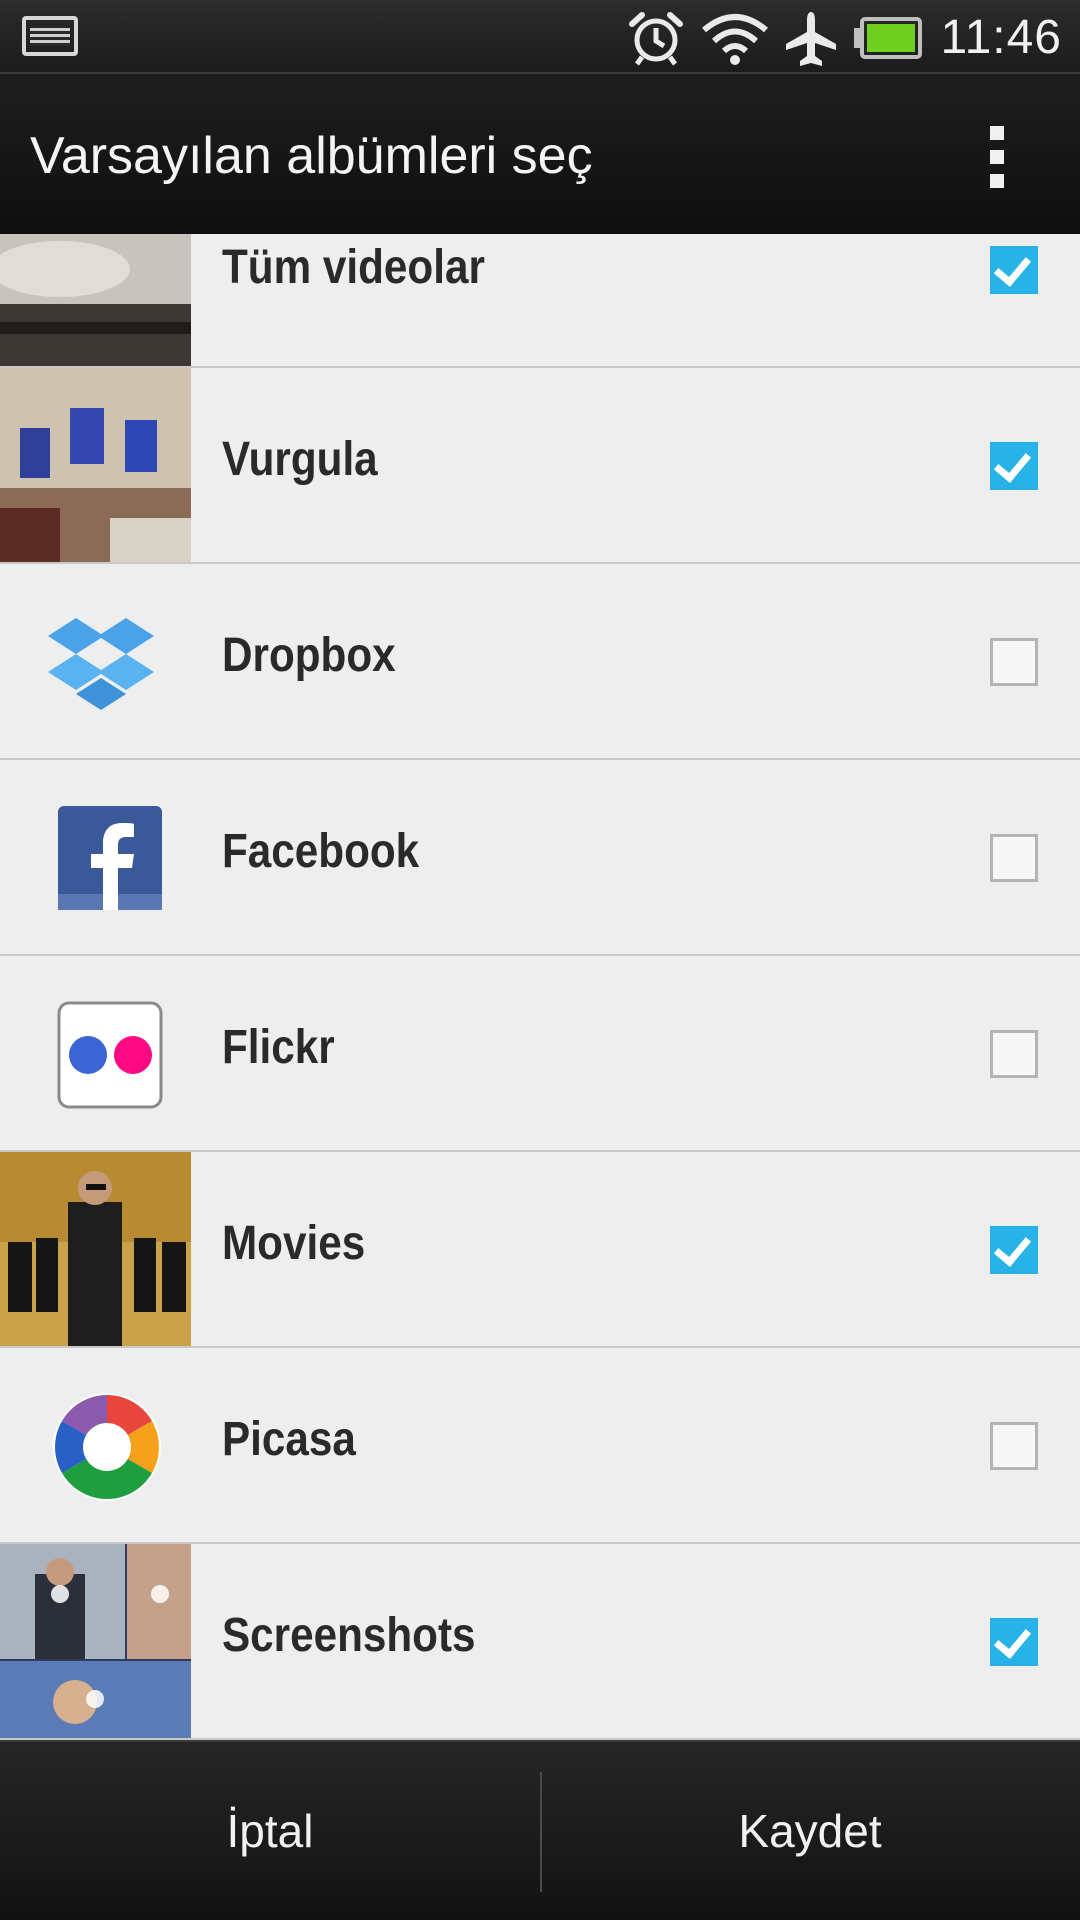 The image size is (1080, 1920). Describe the element at coordinates (540, 662) in the screenshot. I see `album-item-dropbox: Dropbox` at that location.